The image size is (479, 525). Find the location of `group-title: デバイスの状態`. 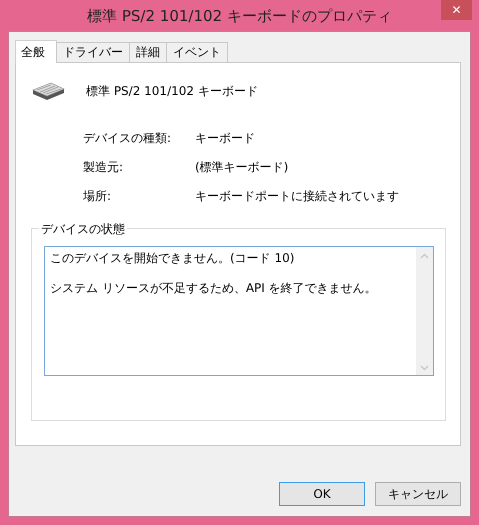

group-title: デバイスの状態 is located at coordinates (83, 229).